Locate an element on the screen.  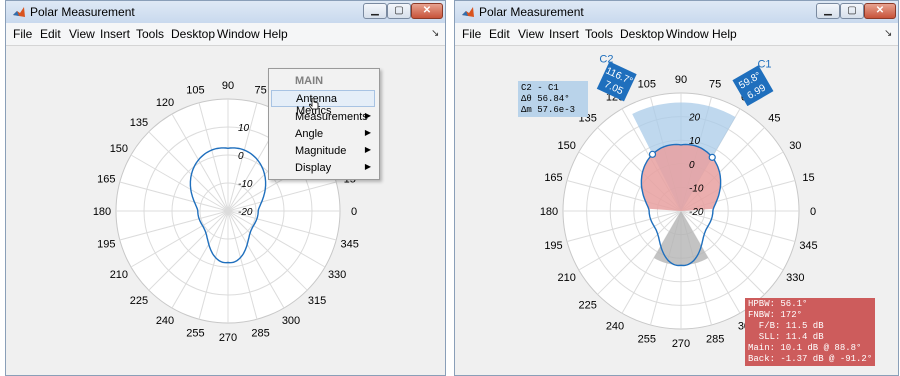
menu-item-display: Display ▶ is located at coordinates (323, 168).